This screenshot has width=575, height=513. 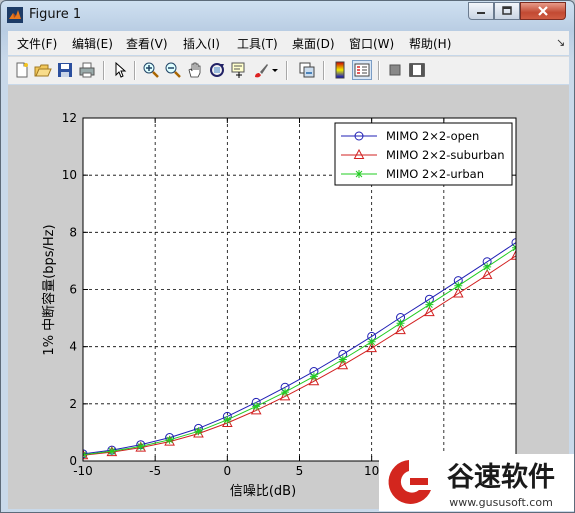 I want to click on menu-insert: 插入(I), so click(x=201, y=43).